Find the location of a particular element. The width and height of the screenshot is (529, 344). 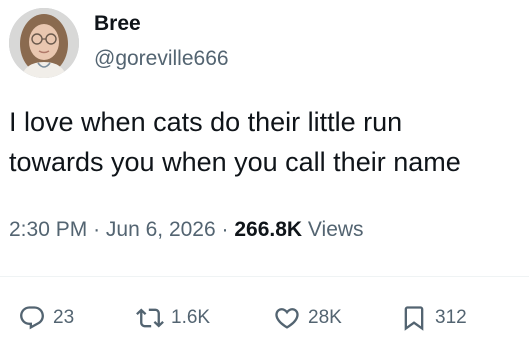

reply-button: 23 is located at coordinates (46, 318).